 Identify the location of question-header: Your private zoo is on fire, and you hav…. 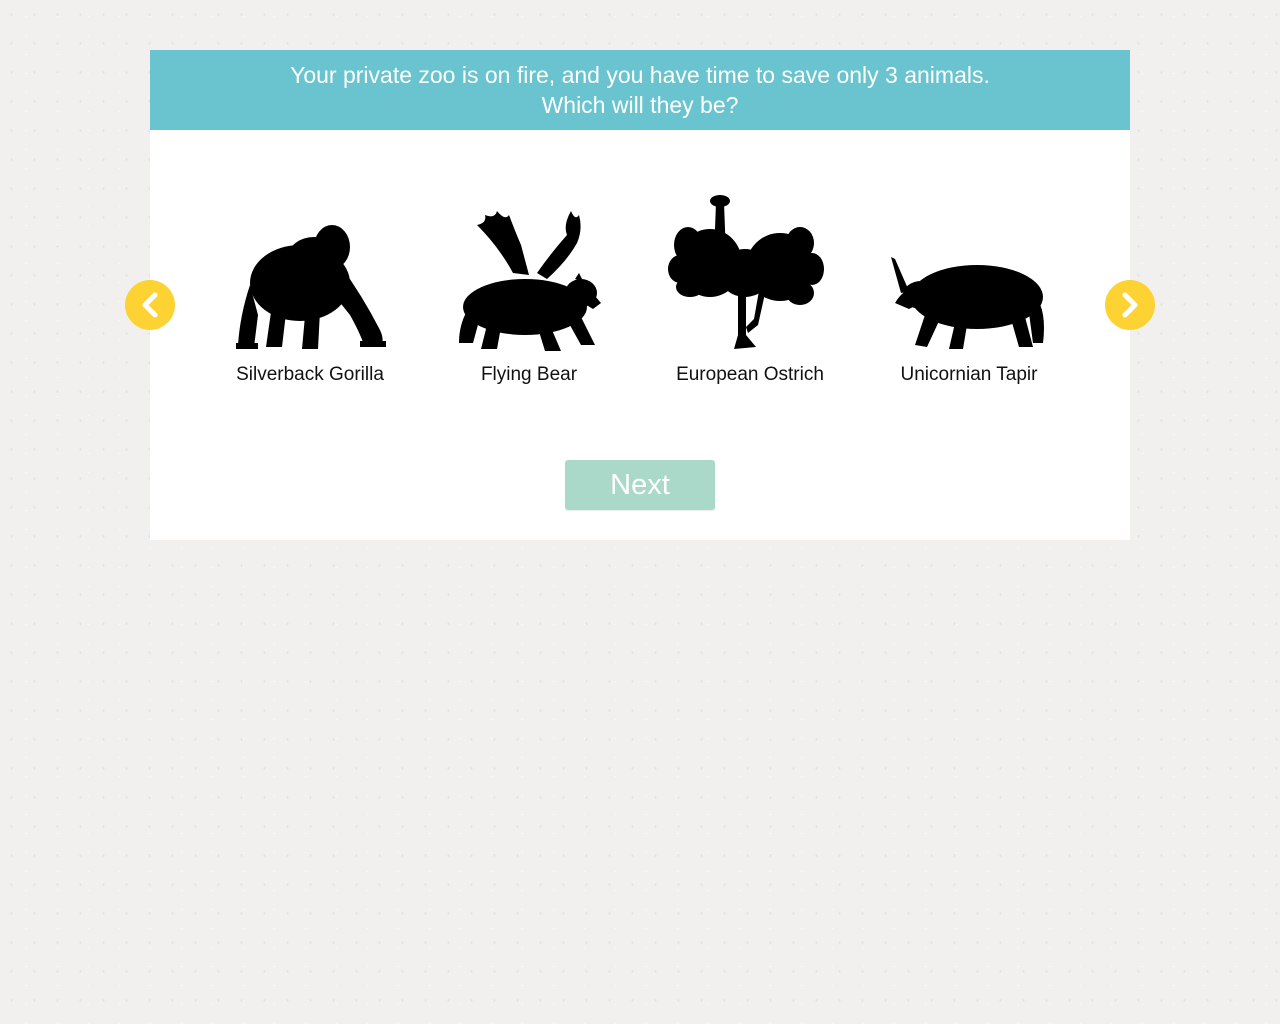
(640, 90).